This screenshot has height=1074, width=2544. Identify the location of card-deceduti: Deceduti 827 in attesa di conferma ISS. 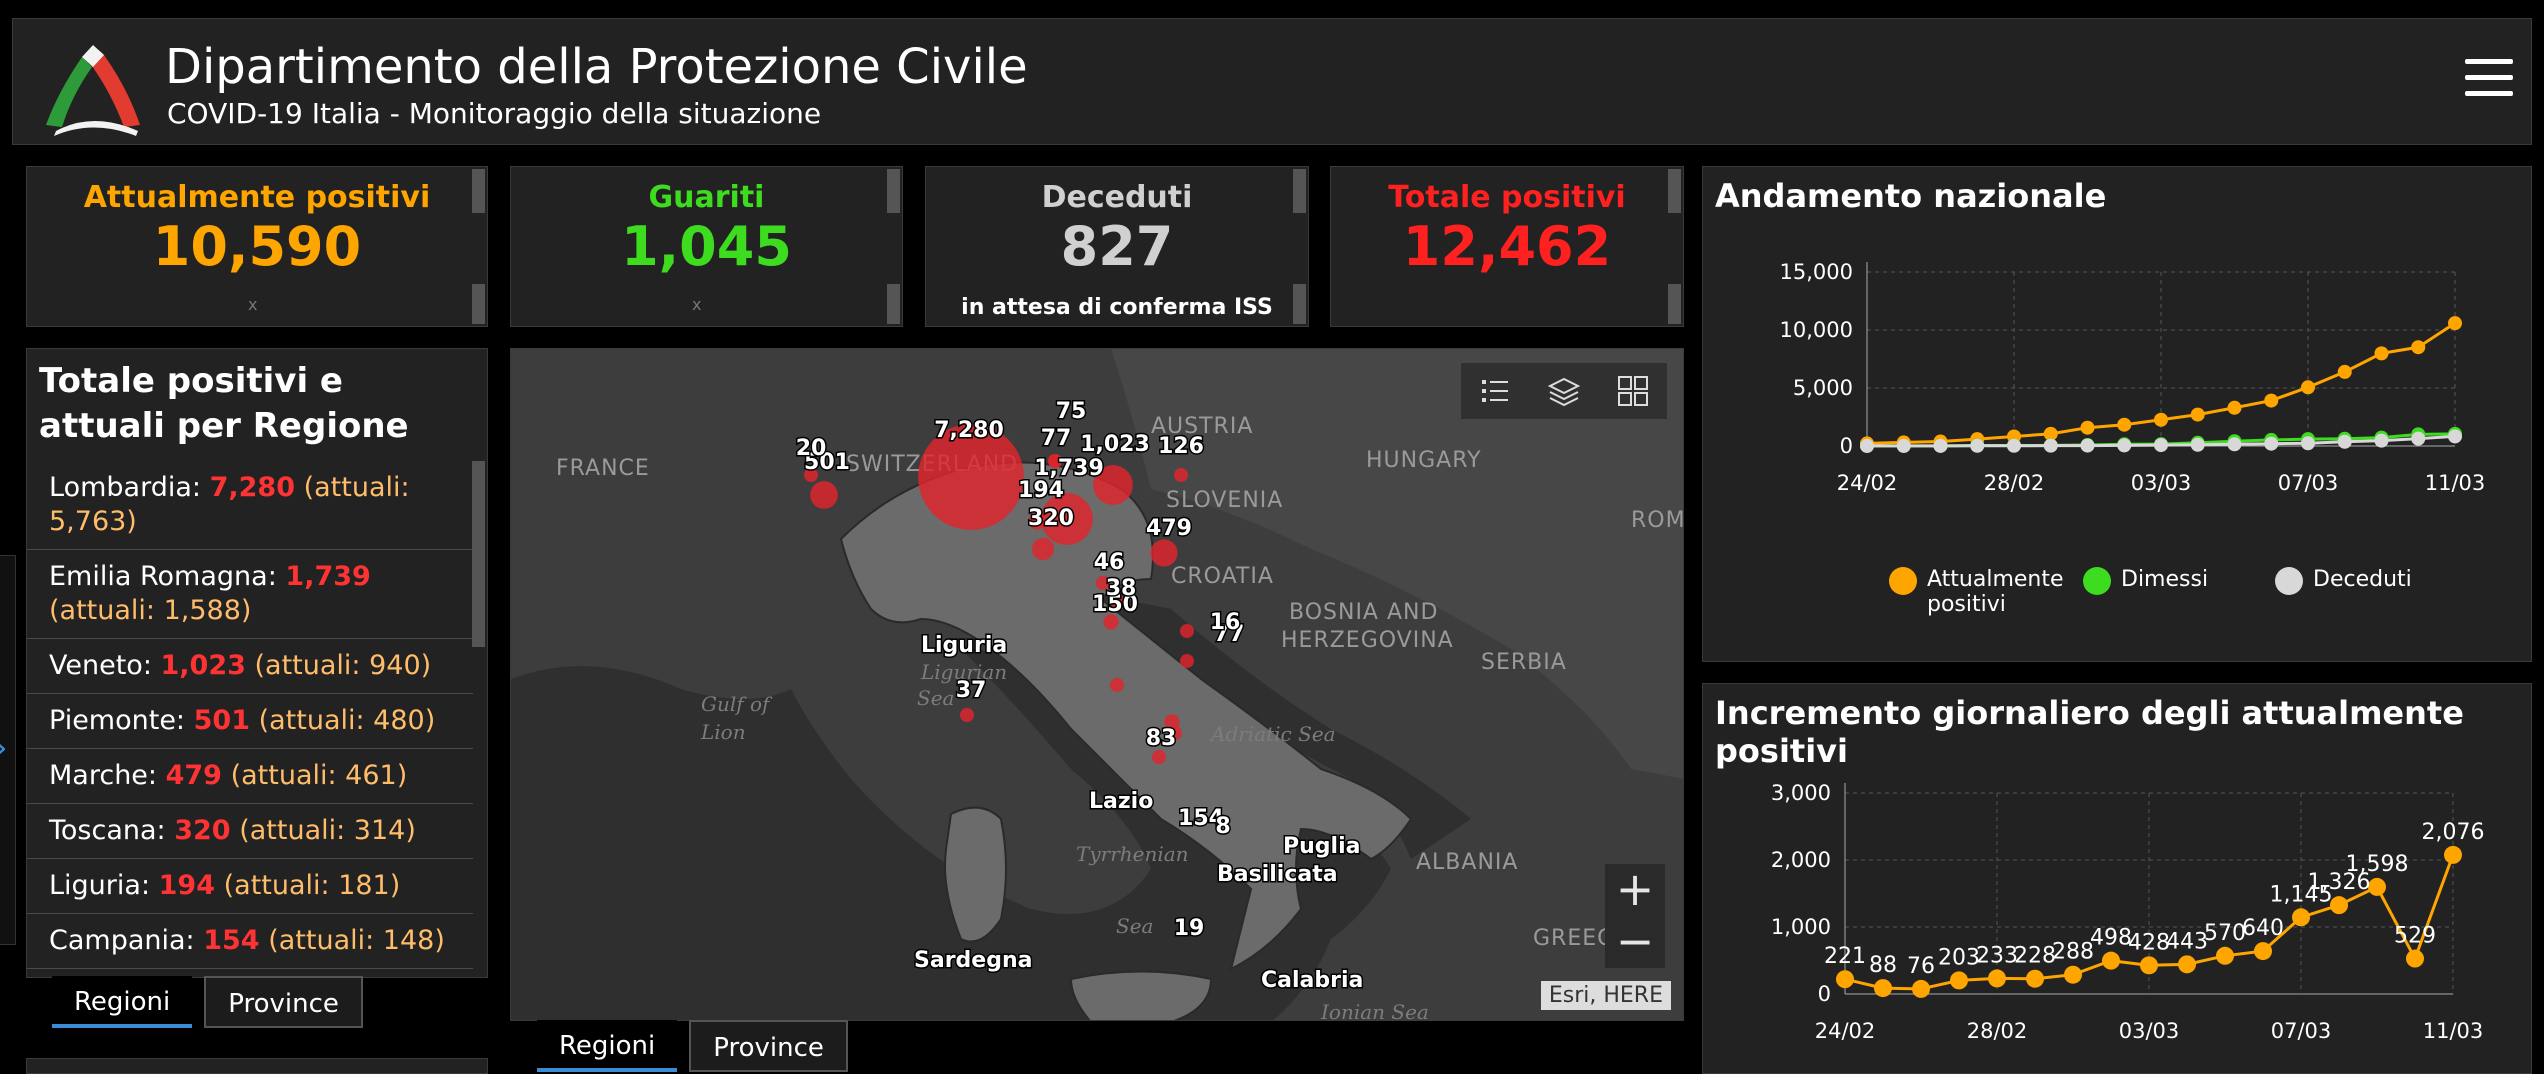
(1117, 246).